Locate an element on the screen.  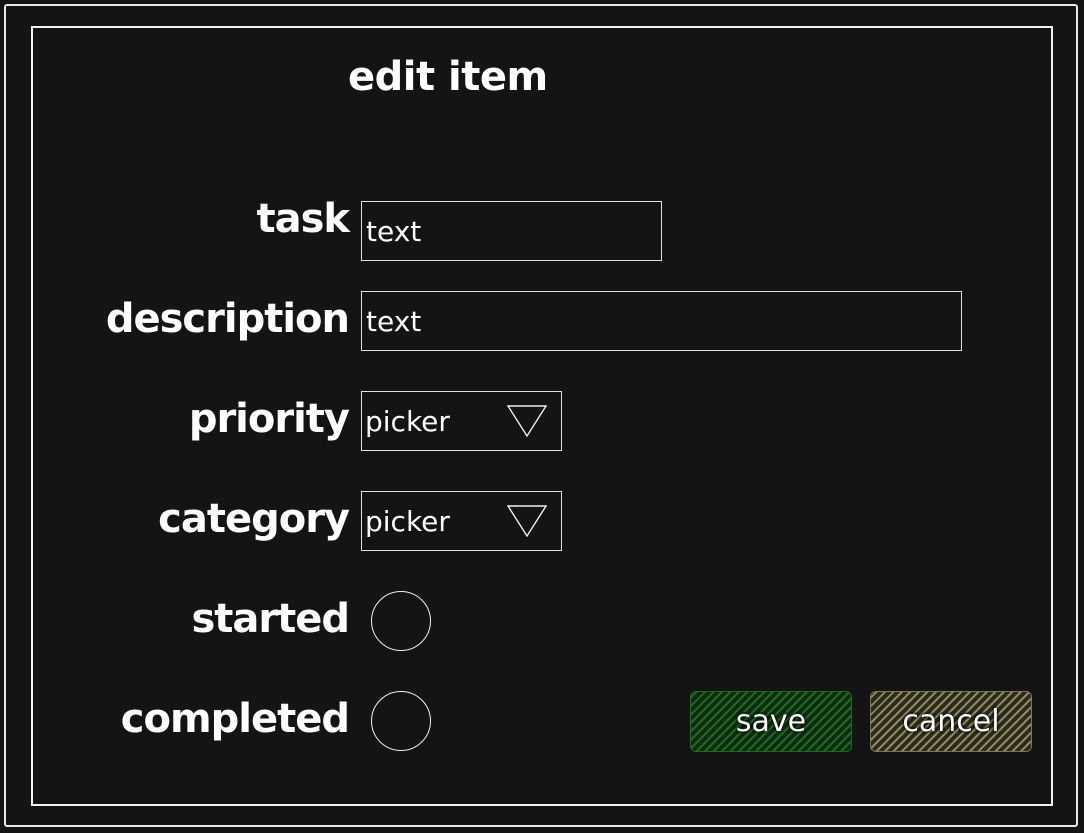
completed-label: completed is located at coordinates (235, 719).